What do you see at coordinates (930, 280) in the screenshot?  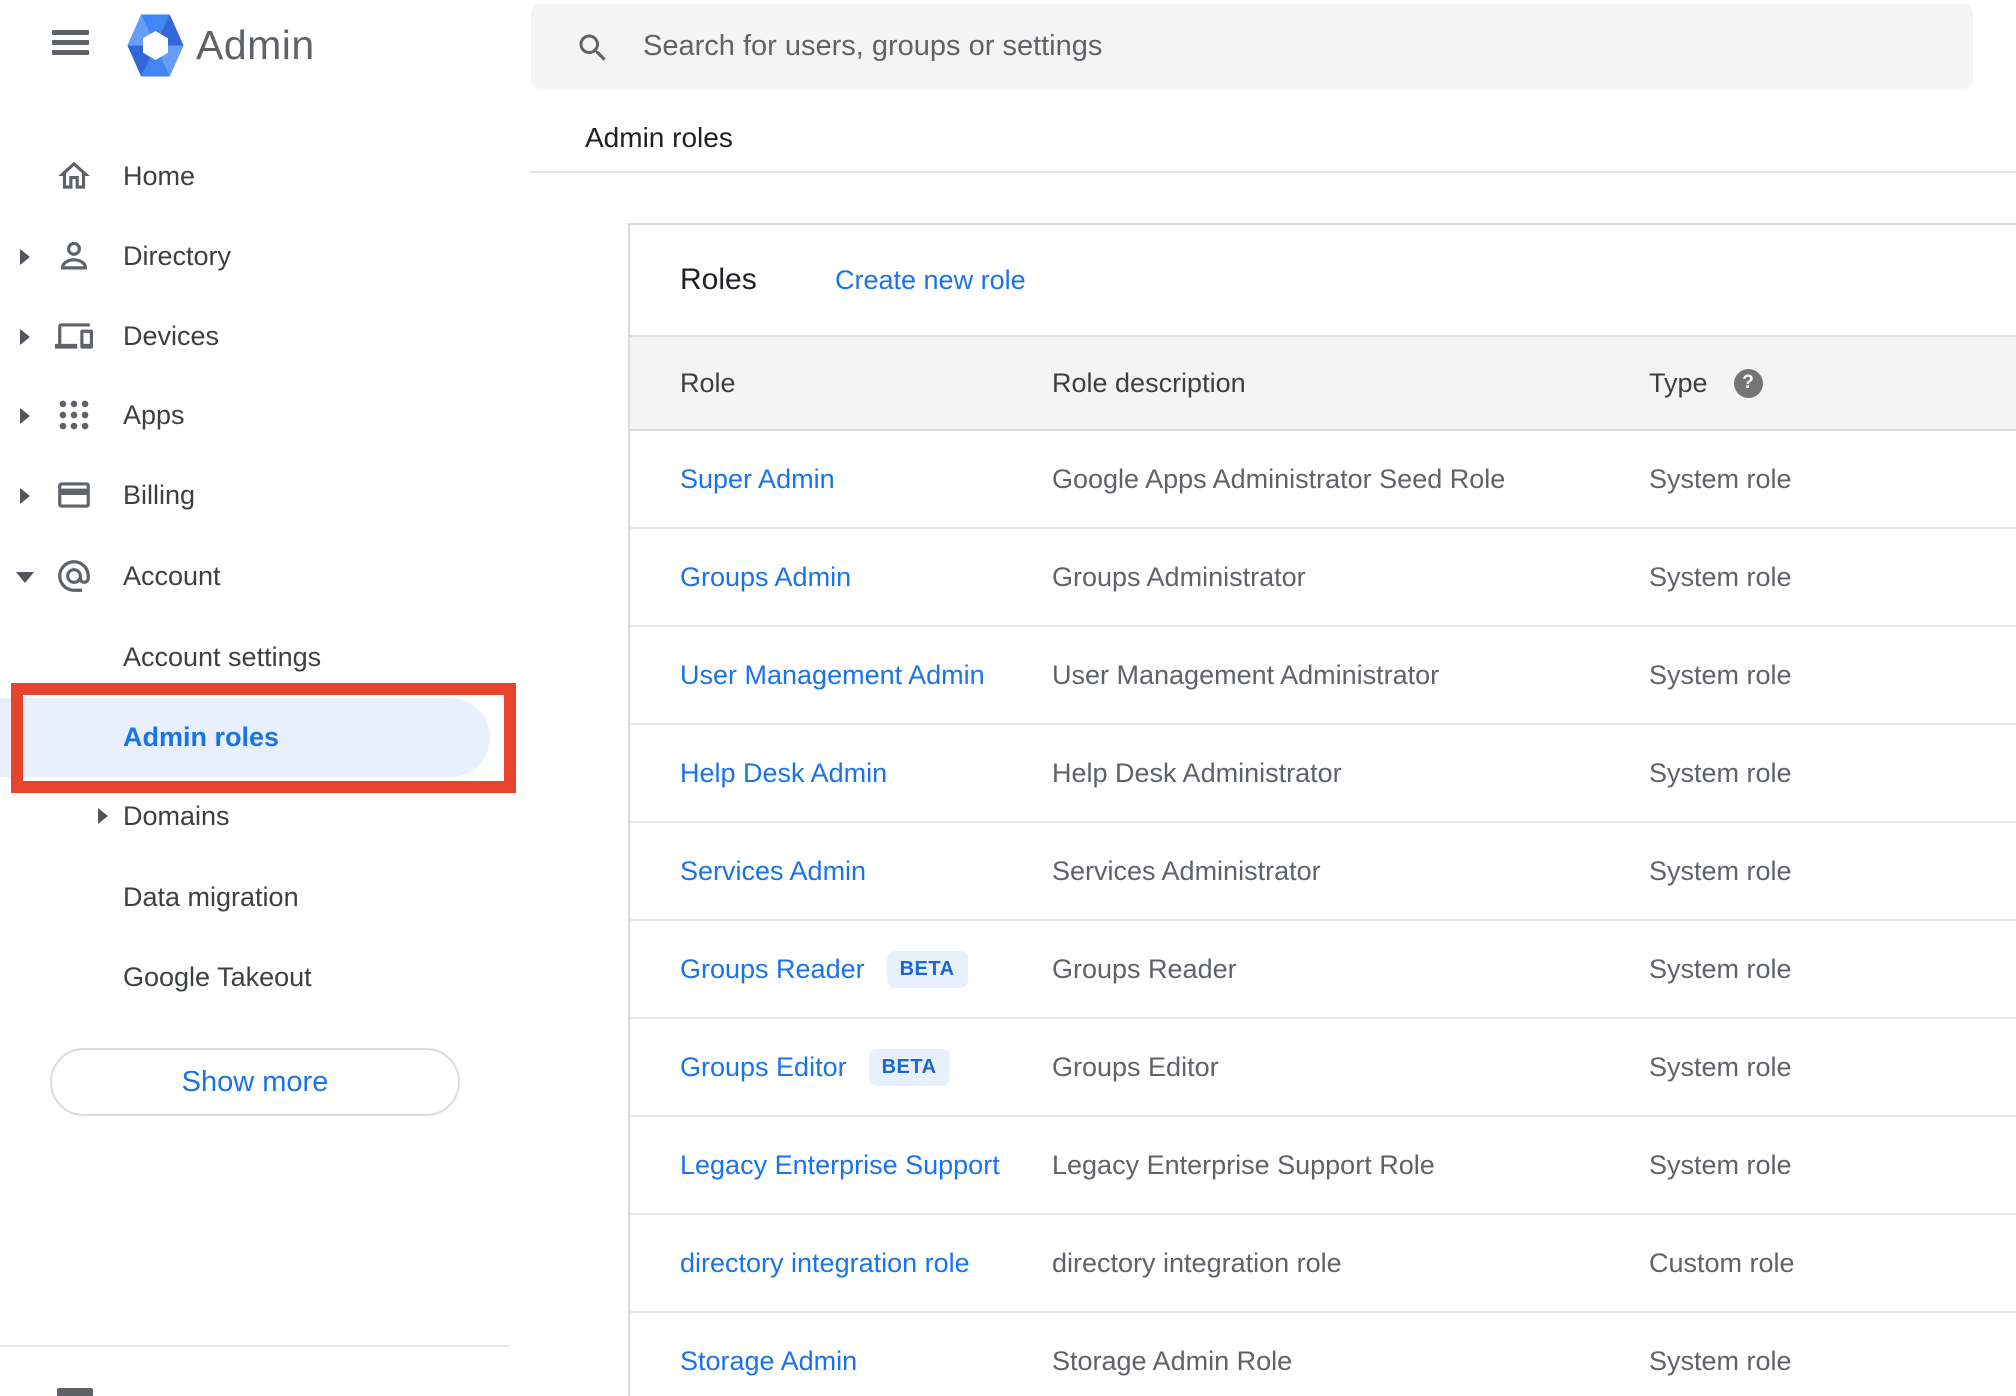 I see `create-new-role-link: Create new role` at bounding box center [930, 280].